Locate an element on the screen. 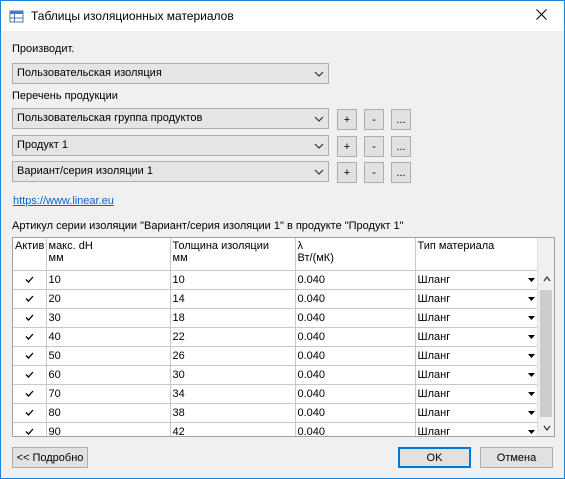 This screenshot has width=565, height=479. add-group-button: + is located at coordinates (347, 119).